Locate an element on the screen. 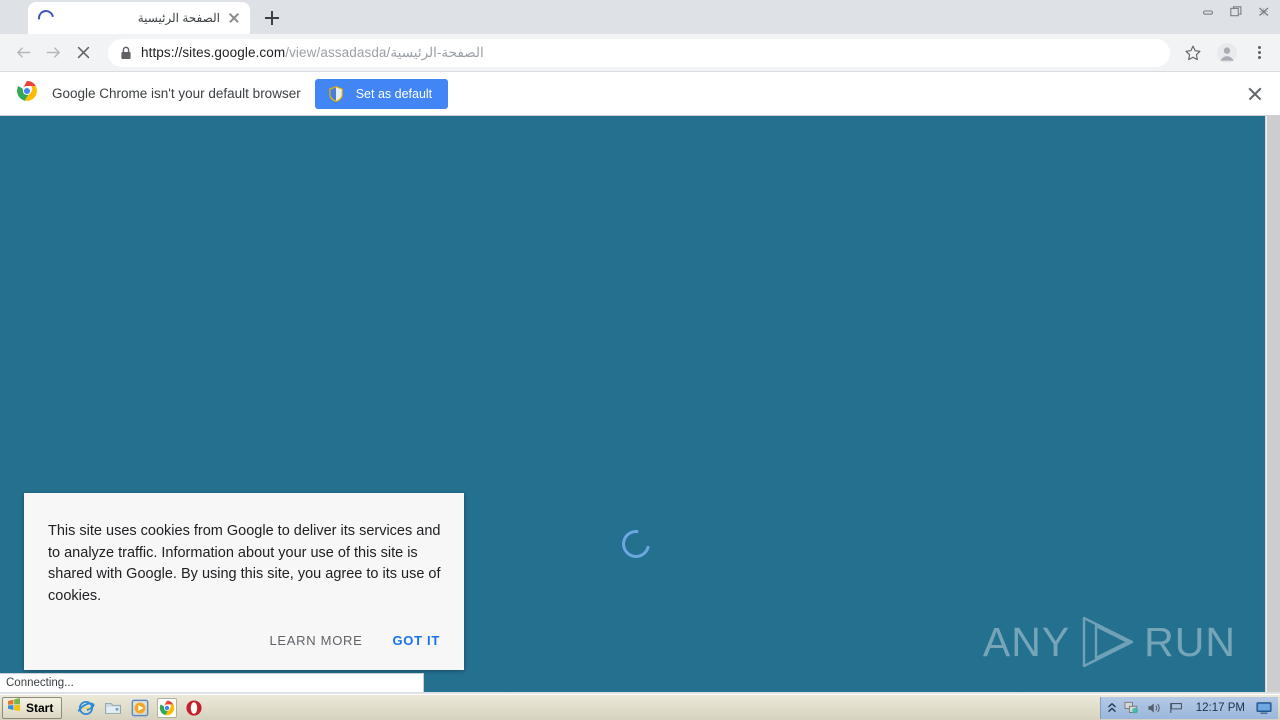  got-it-button: GOT IT is located at coordinates (416, 640).